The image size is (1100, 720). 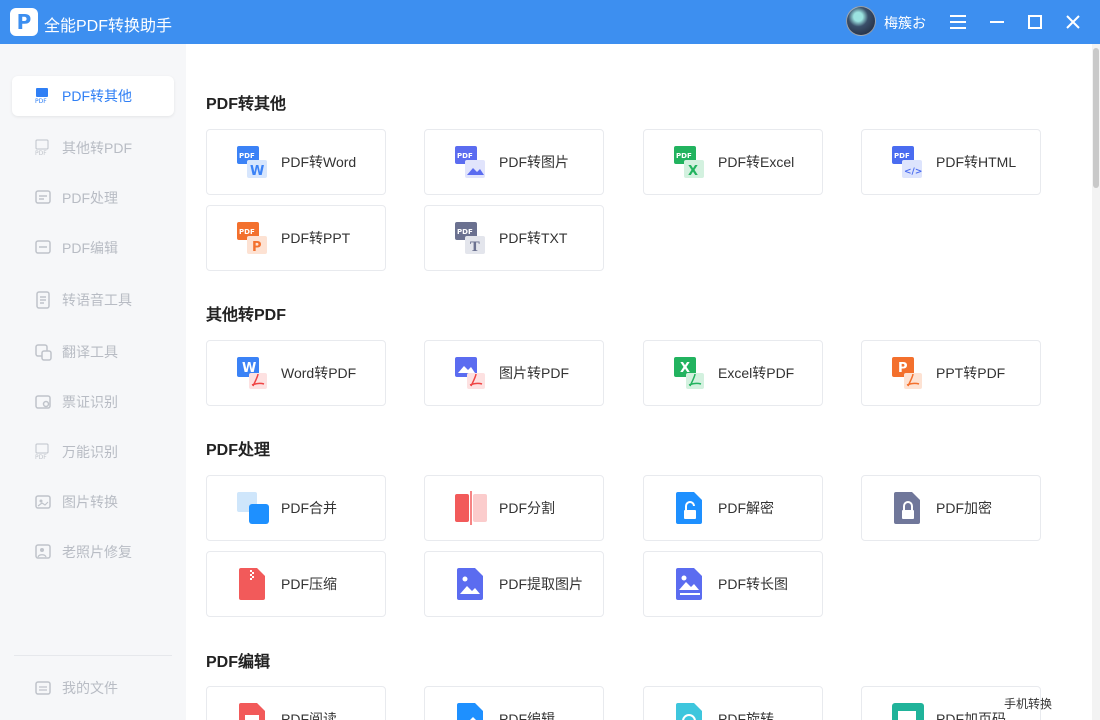 I want to click on pdf-to-html-icon: PDF </>, so click(x=908, y=162).